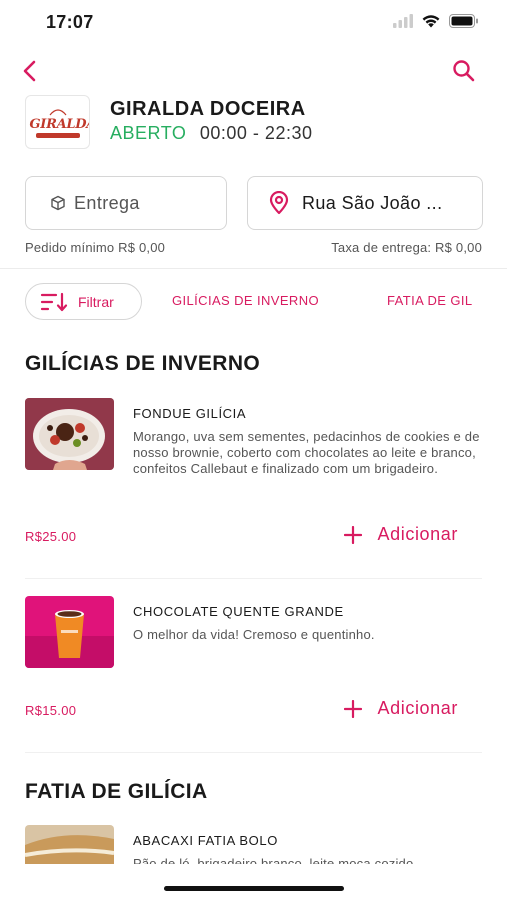  Describe the element at coordinates (238, 611) in the screenshot. I see `product-name: CHOCOLATE QUENTE GRANDE` at that location.